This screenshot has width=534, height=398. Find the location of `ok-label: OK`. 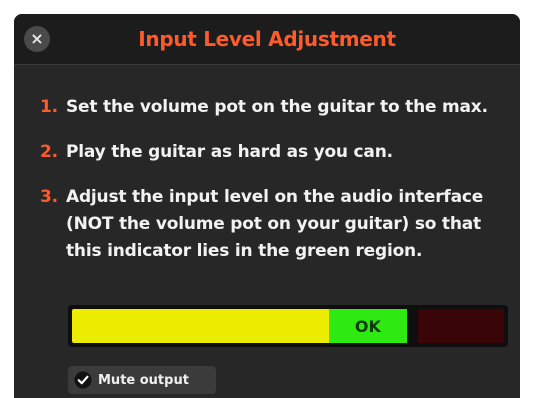

ok-label: OK is located at coordinates (367, 326).